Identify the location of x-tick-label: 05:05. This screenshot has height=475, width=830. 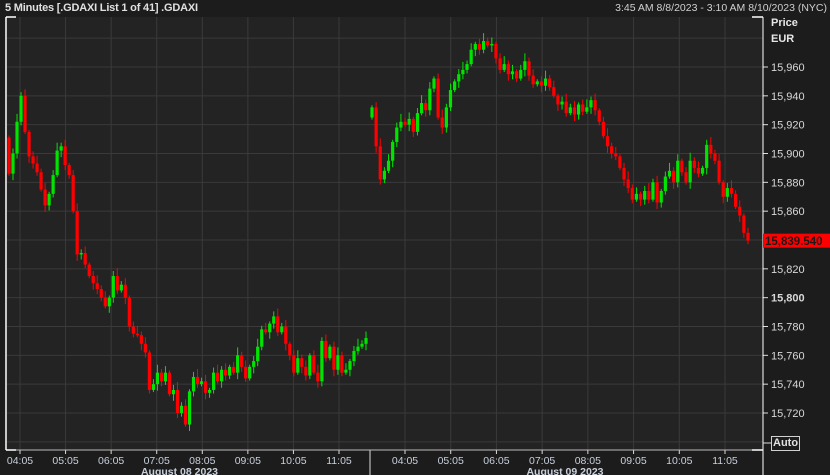
(451, 461).